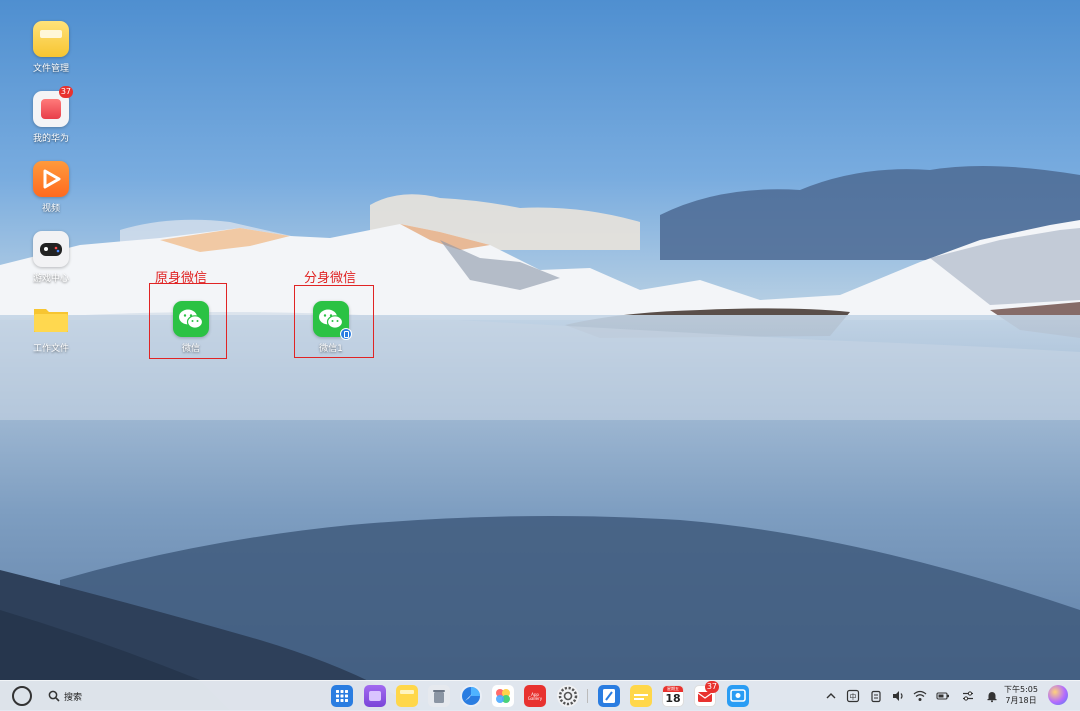 The image size is (1080, 711). Describe the element at coordinates (54, 696) in the screenshot. I see `search-icon` at that location.